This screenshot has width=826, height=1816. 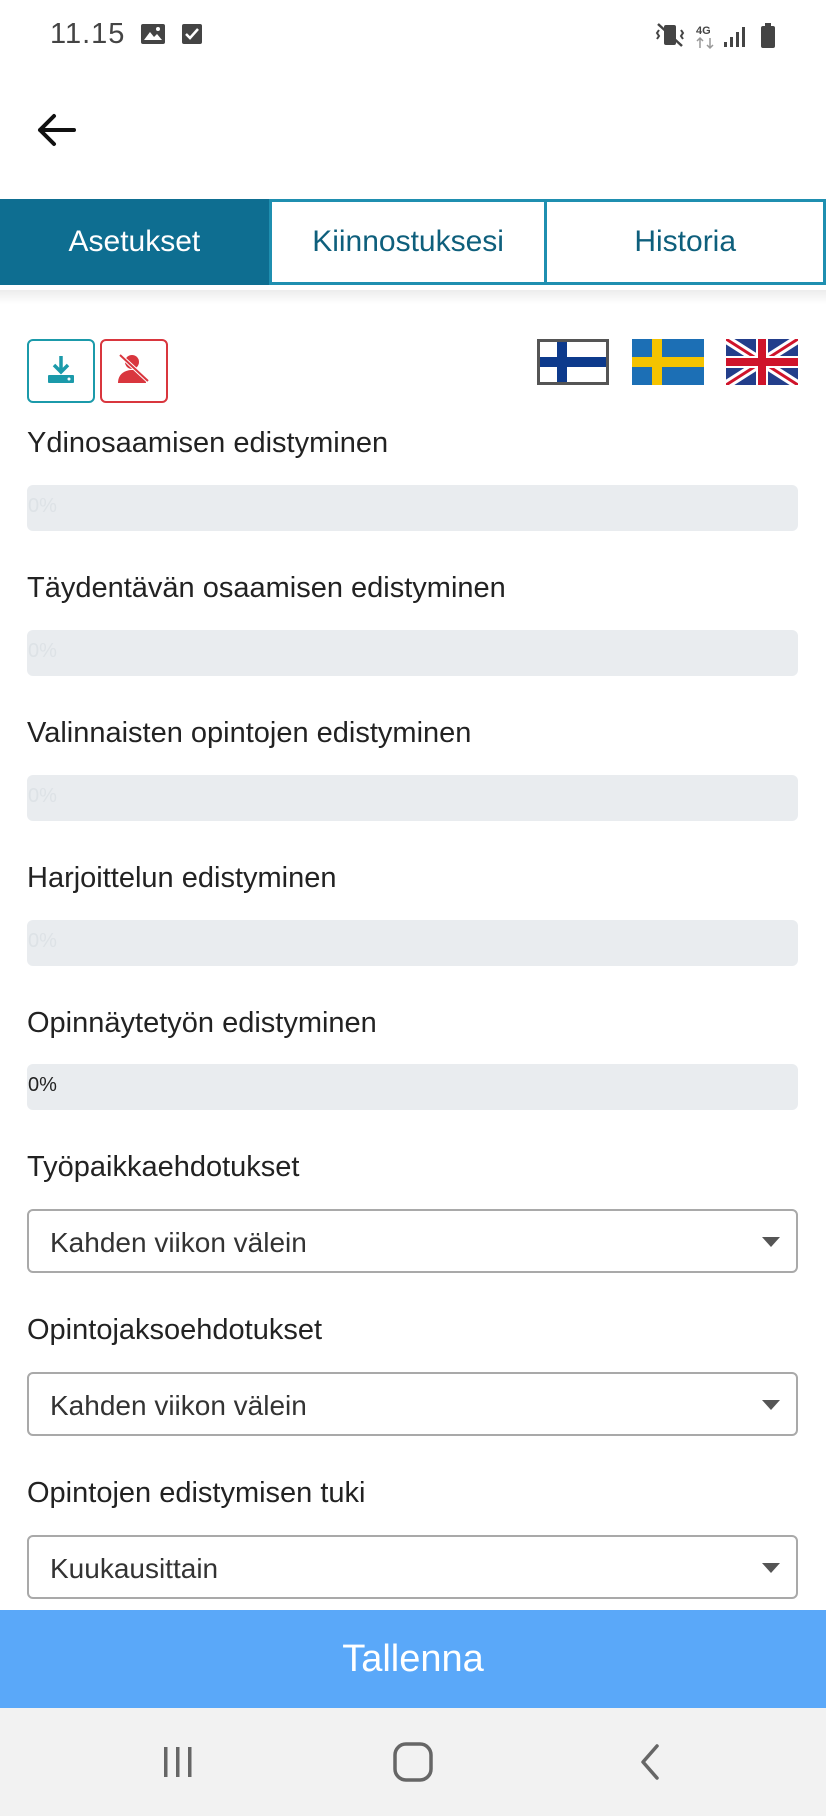 What do you see at coordinates (670, 37) in the screenshot?
I see `vibrate-icon` at bounding box center [670, 37].